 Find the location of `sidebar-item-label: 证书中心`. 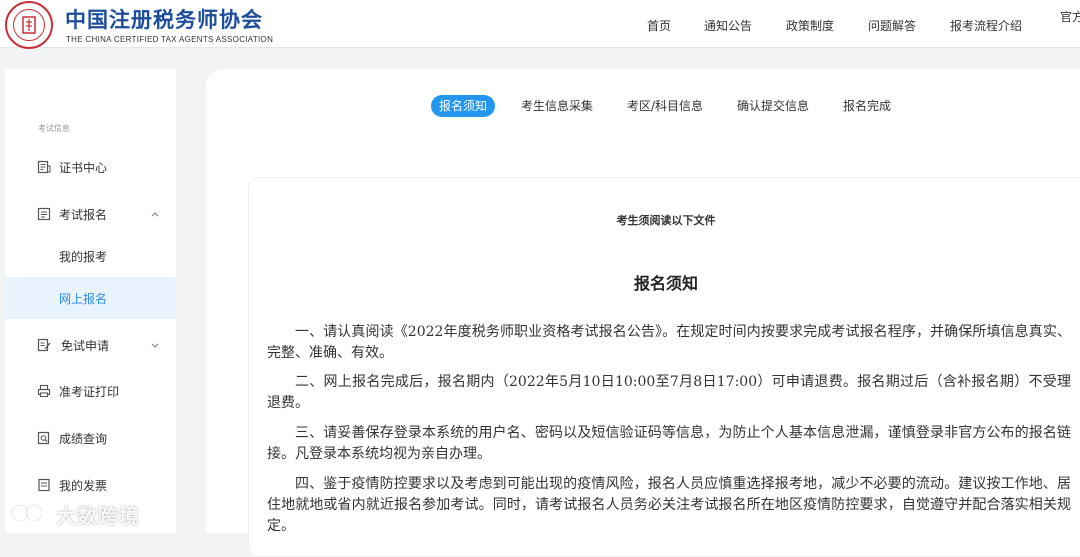

sidebar-item-label: 证书中心 is located at coordinates (83, 167).